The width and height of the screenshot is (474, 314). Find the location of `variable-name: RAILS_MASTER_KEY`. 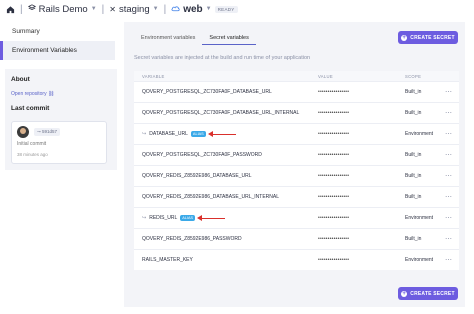

variable-name: RAILS_MASTER_KEY is located at coordinates (167, 260).